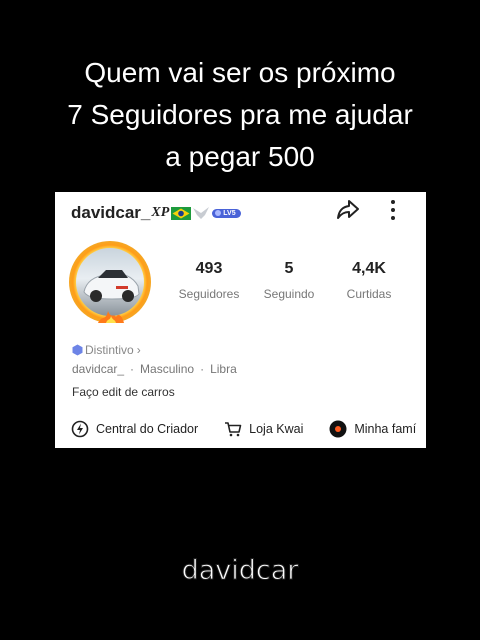  What do you see at coordinates (385, 429) in the screenshot?
I see `link-label: Minha famí` at bounding box center [385, 429].